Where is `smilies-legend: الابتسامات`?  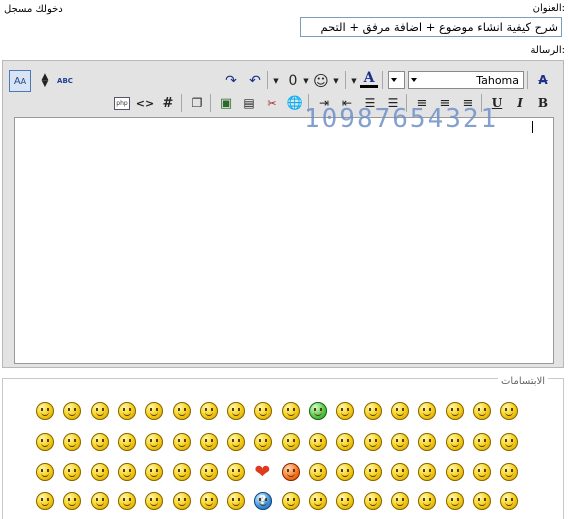 smilies-legend: الابتسامات is located at coordinates (523, 381).